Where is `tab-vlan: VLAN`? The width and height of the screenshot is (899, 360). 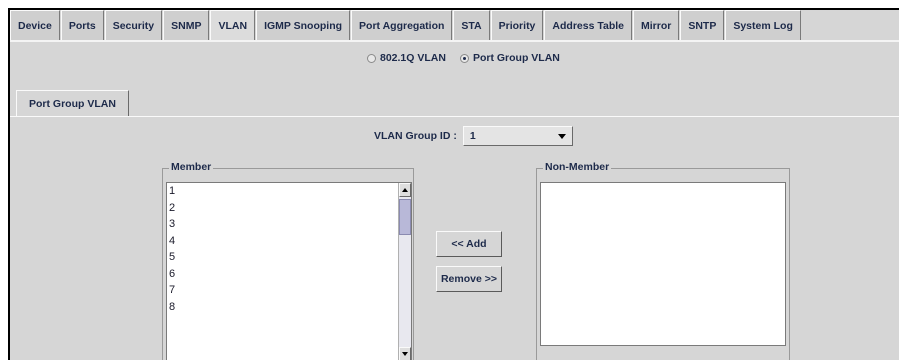 tab-vlan: VLAN is located at coordinates (233, 25).